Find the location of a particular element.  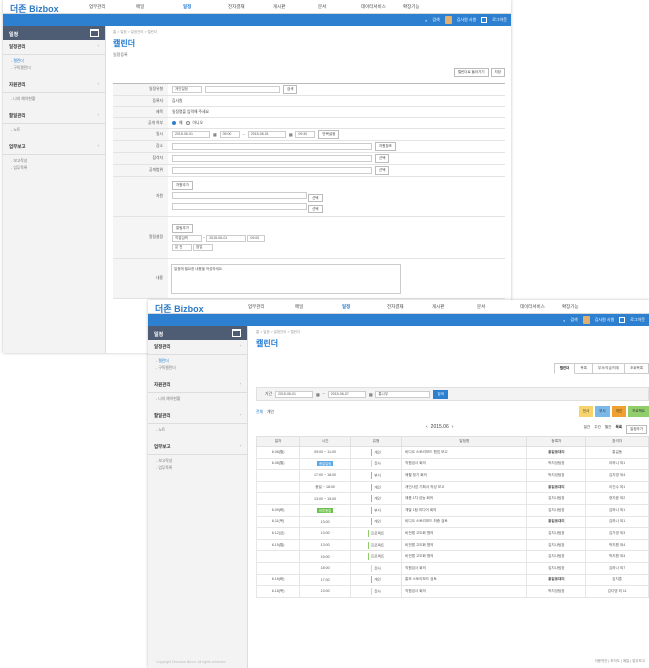

schedule-title-link: 매월 정기 회의 is located at coordinates (464, 475).